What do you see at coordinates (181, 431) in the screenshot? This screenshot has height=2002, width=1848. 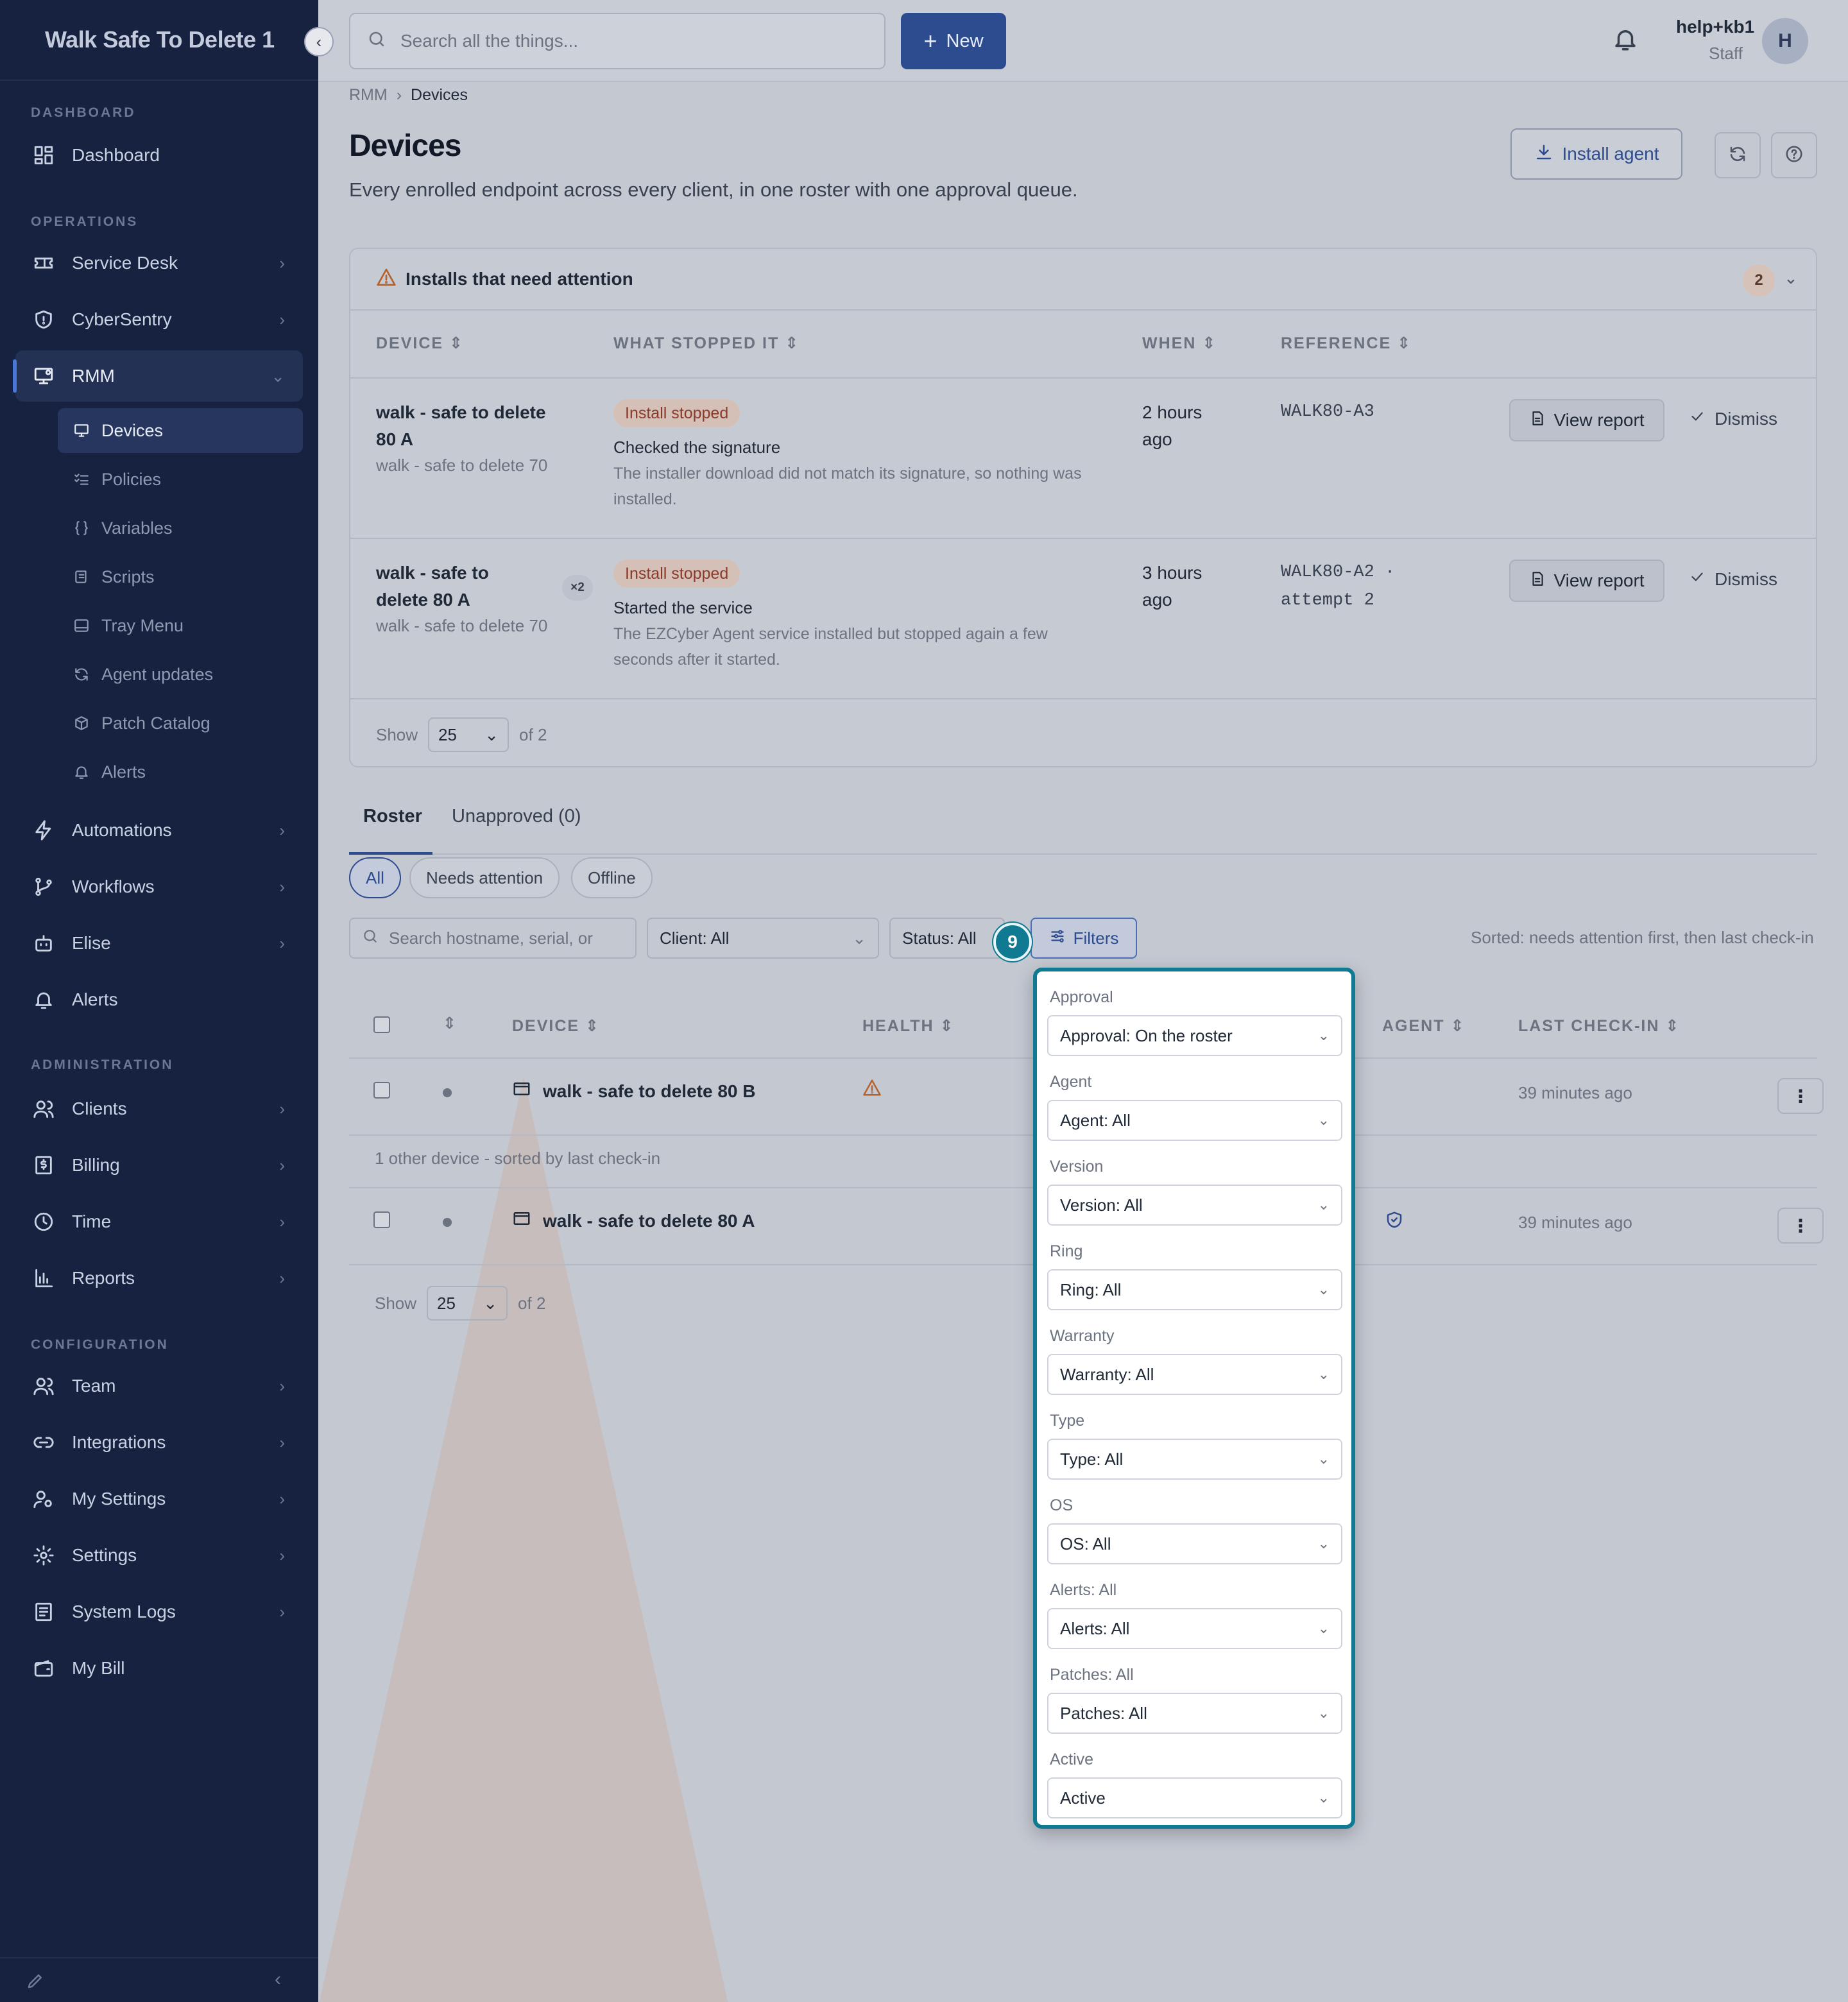 I see `sidebar-item-devices: Devices` at bounding box center [181, 431].